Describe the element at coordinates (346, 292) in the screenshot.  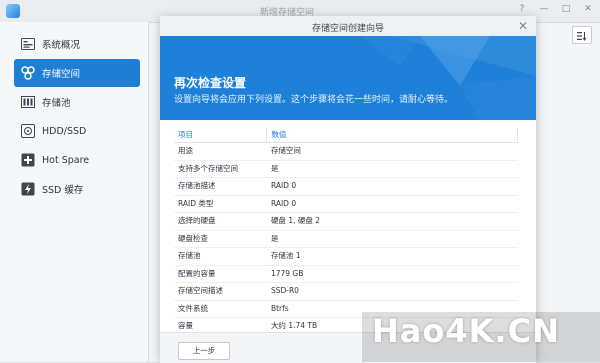
I see `table-row: 存储空间描述 SSD-R0` at that location.